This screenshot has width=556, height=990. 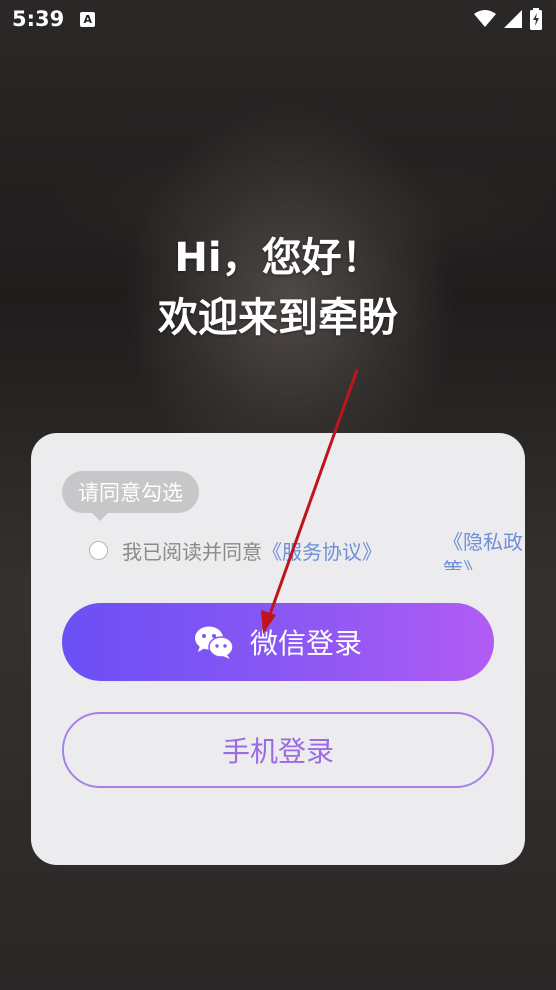 I want to click on phone-login-label: 手机登录, so click(x=277, y=751).